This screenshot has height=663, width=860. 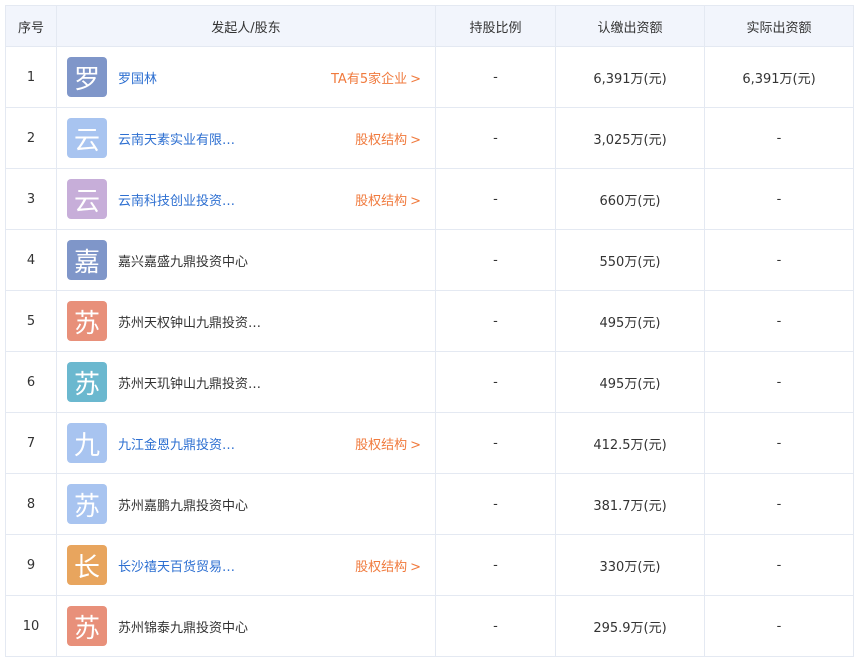 What do you see at coordinates (31, 138) in the screenshot?
I see `row-index: 2` at bounding box center [31, 138].